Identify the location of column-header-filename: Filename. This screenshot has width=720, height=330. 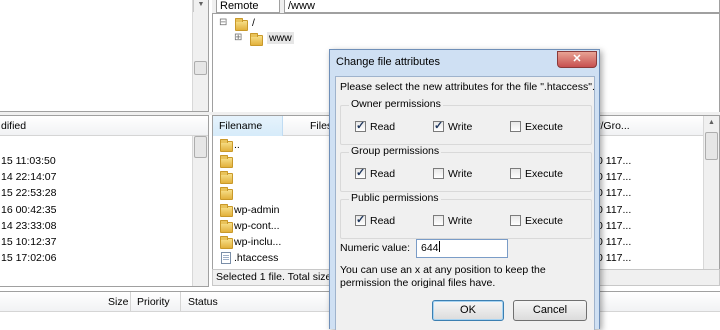
(248, 126).